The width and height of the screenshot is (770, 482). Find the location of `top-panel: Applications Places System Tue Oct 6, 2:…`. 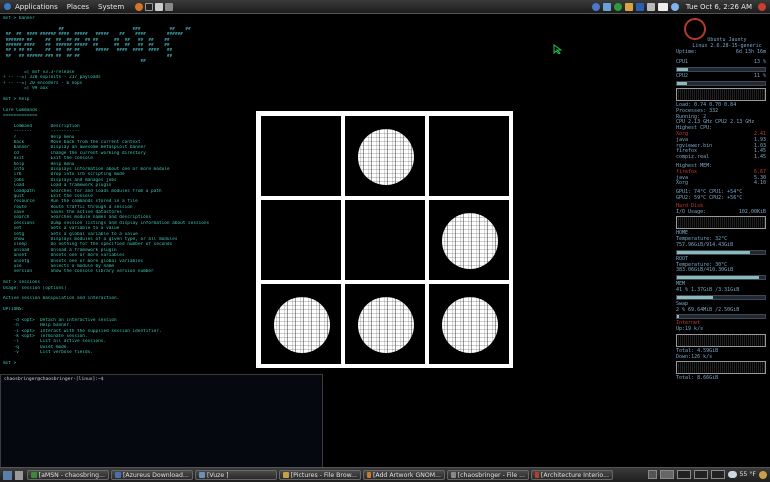

top-panel: Applications Places System Tue Oct 6, 2:… is located at coordinates (385, 7).